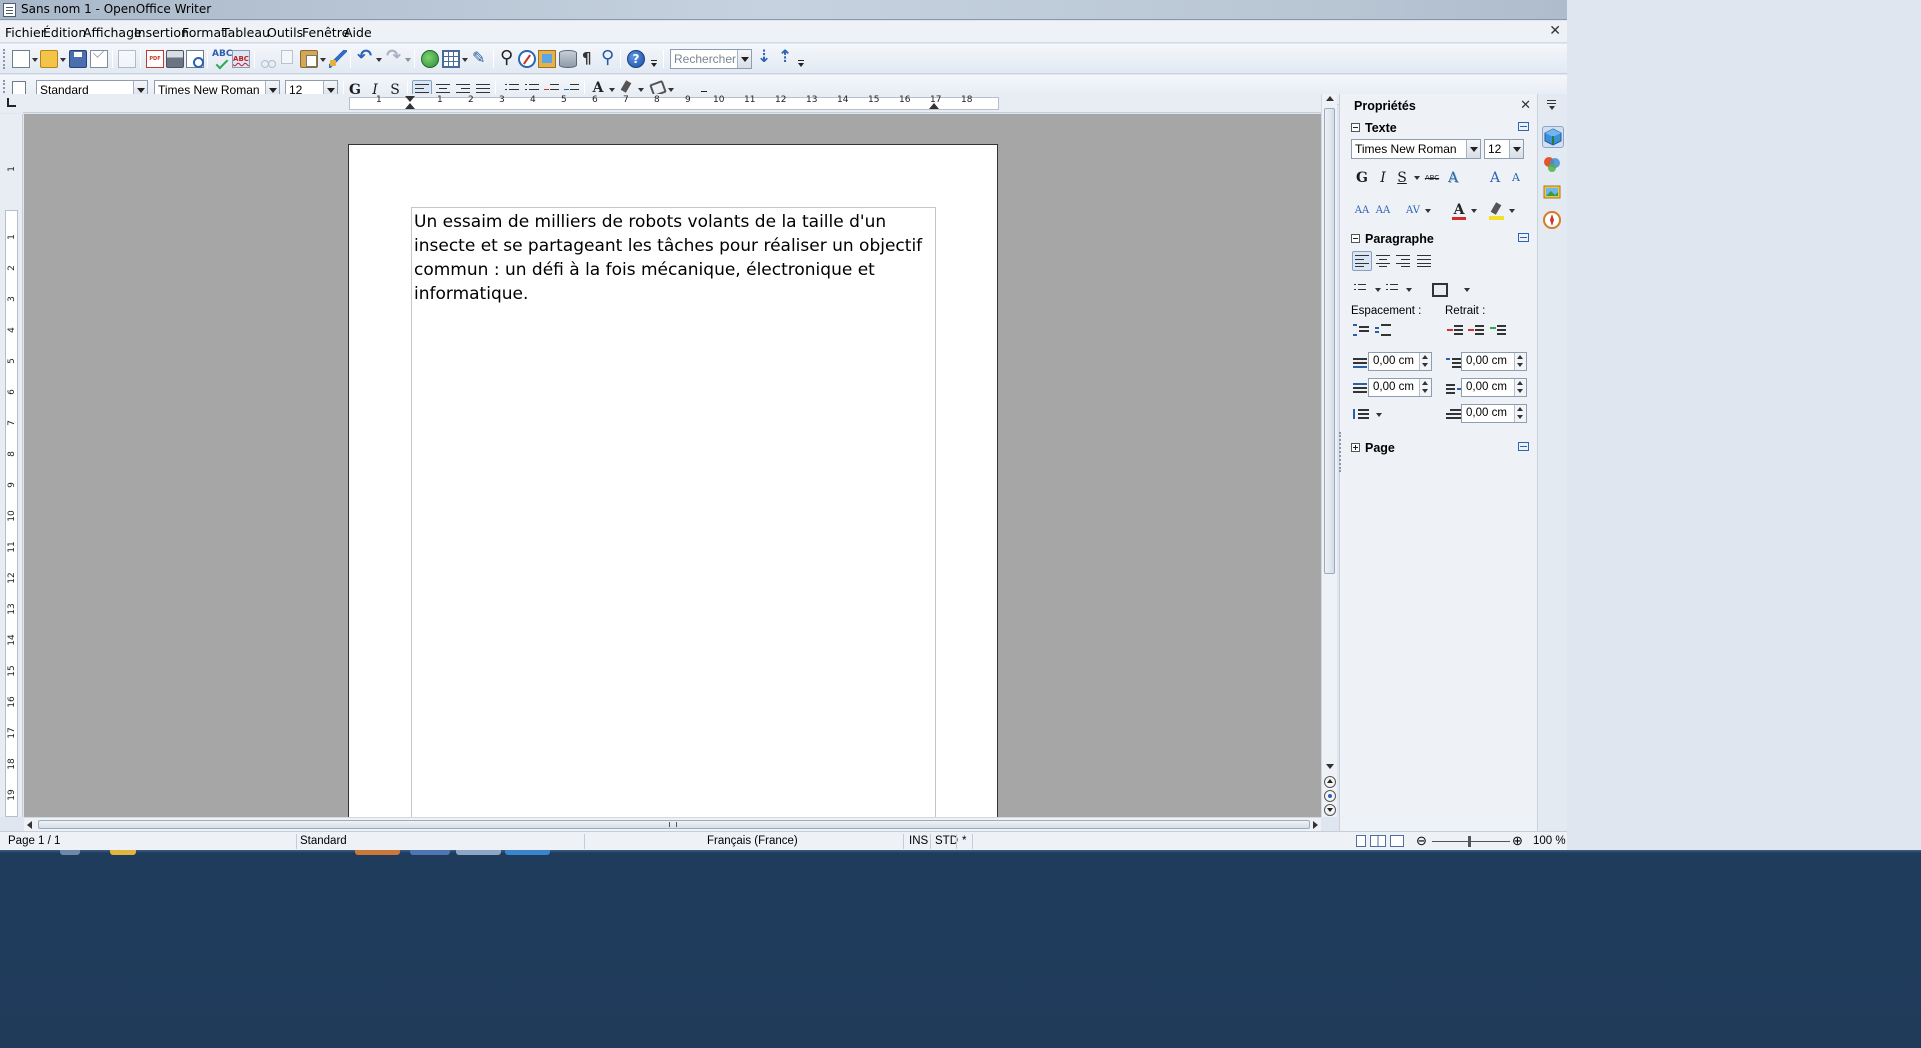 This screenshot has width=1921, height=1048. Describe the element at coordinates (64, 32) in the screenshot. I see `menu-edition: Édition` at that location.